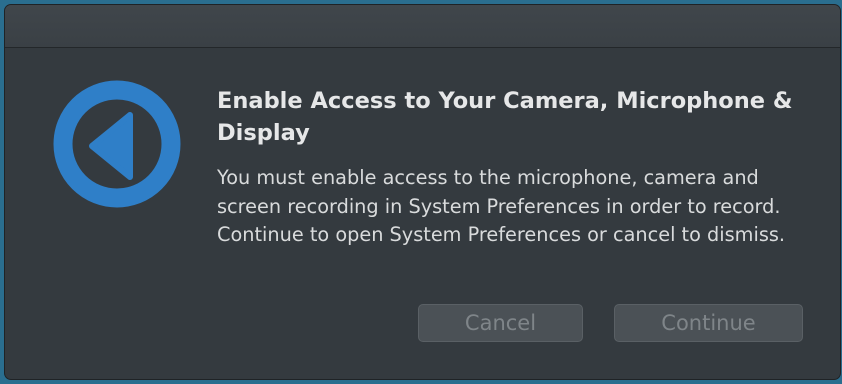 This screenshot has height=384, width=842. Describe the element at coordinates (500, 323) in the screenshot. I see `cancel-button: Cancel` at that location.